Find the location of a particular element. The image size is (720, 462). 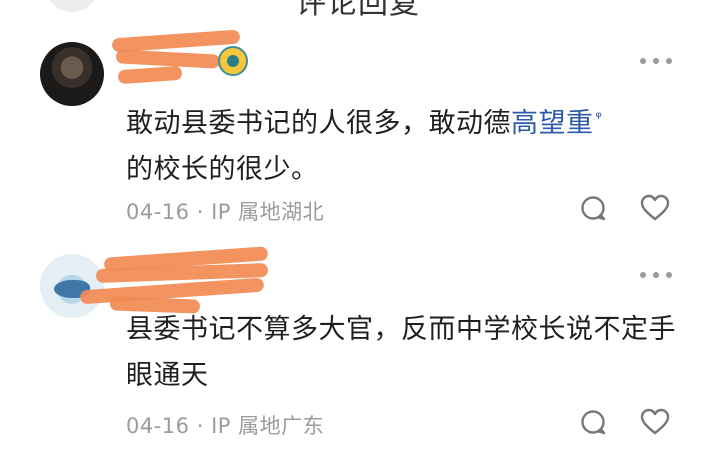

search-icon: ᵠ is located at coordinates (599, 117).